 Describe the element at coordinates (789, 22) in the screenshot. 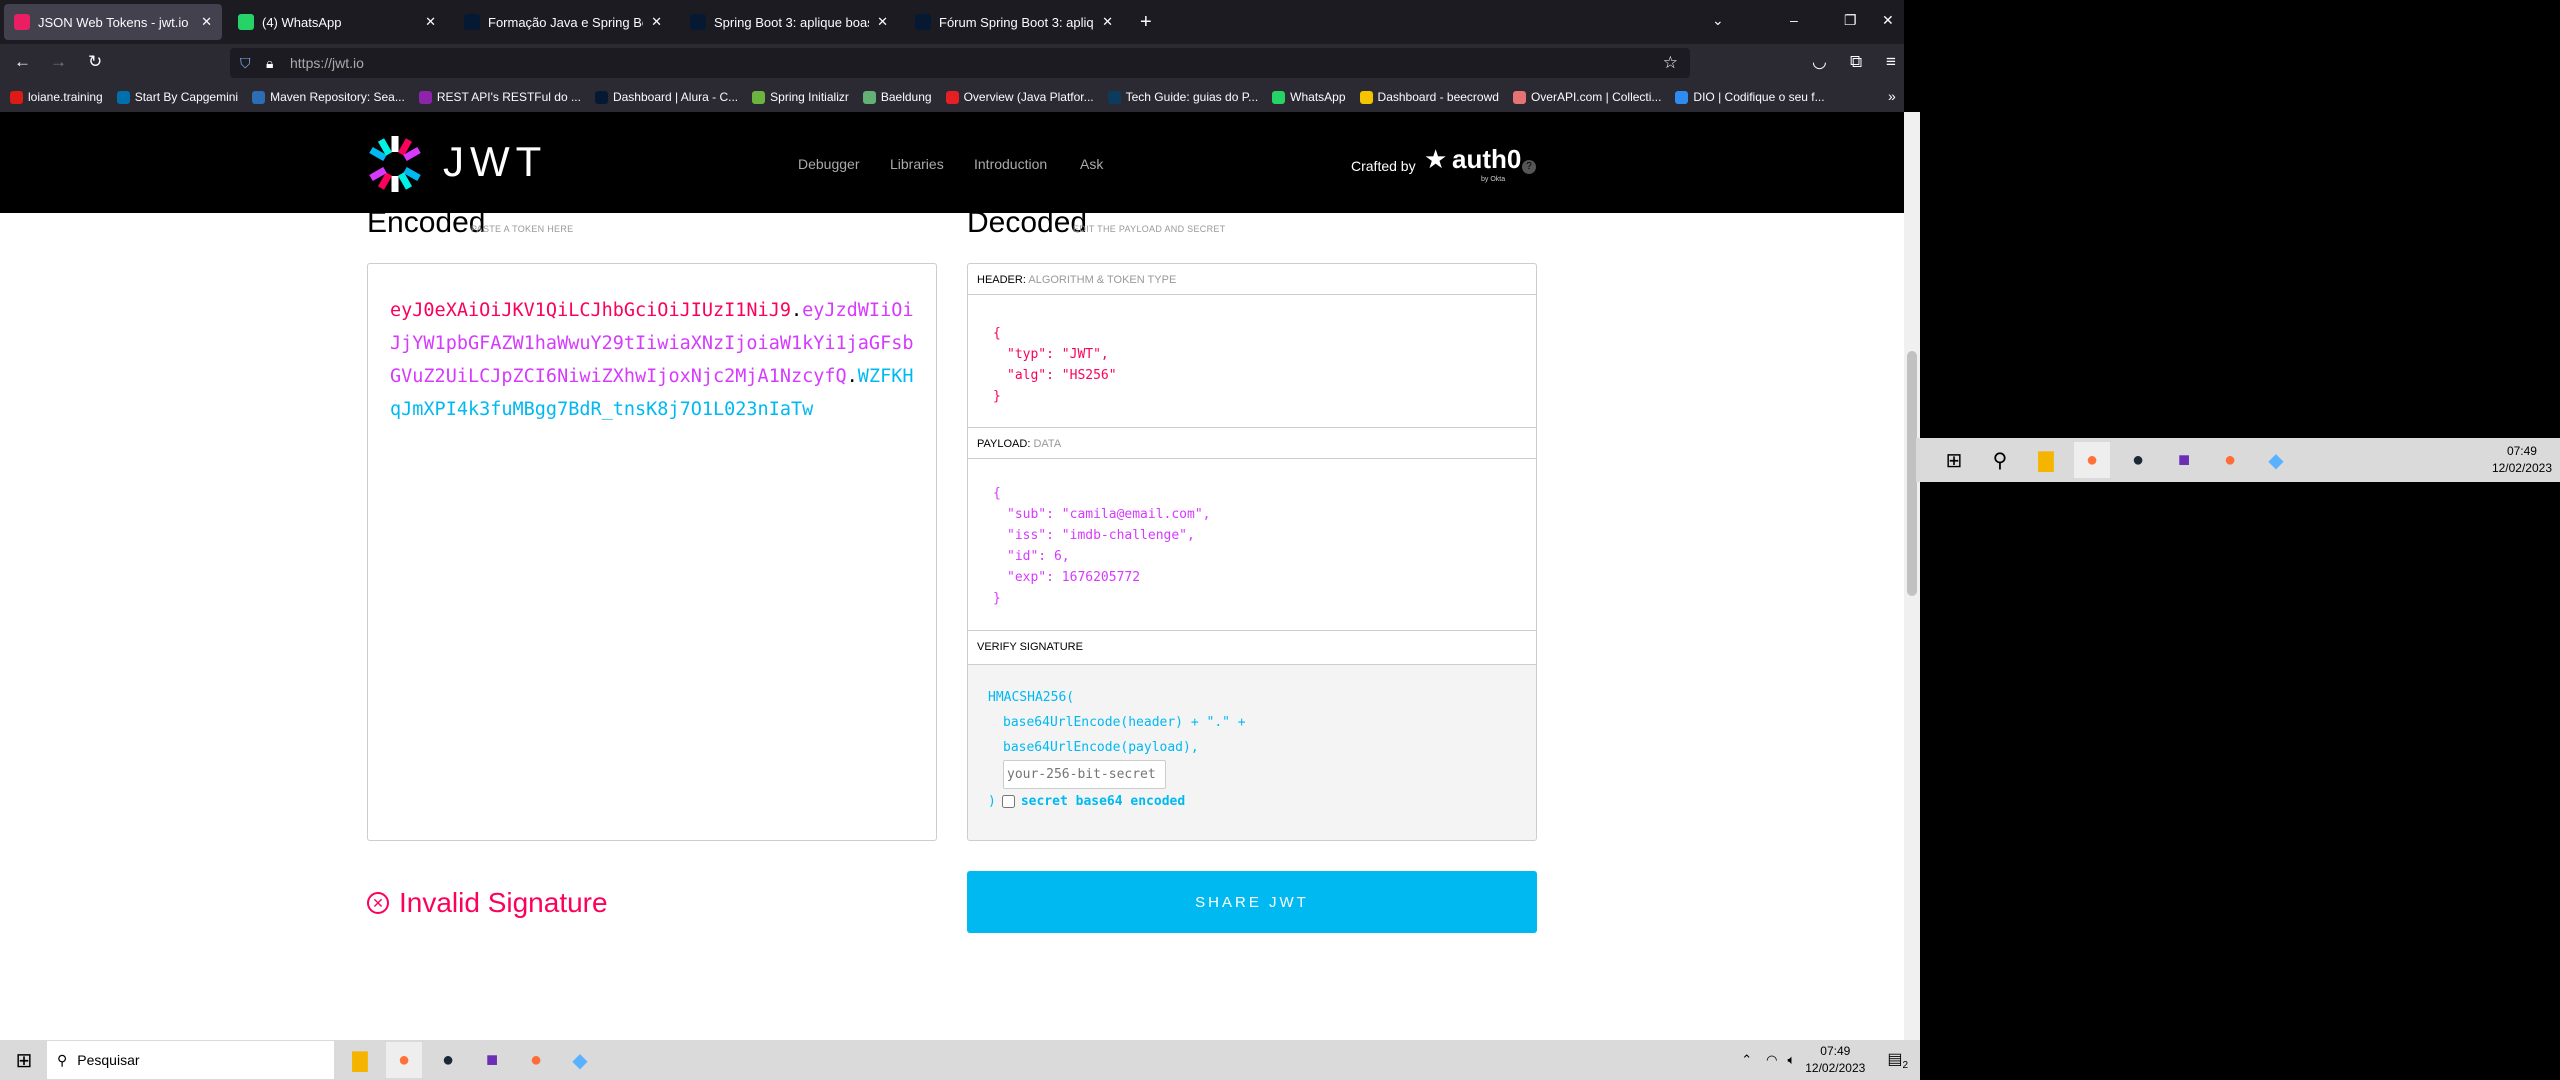

I see `tab: Spring Boot 3: aplique boas prát ✕` at that location.